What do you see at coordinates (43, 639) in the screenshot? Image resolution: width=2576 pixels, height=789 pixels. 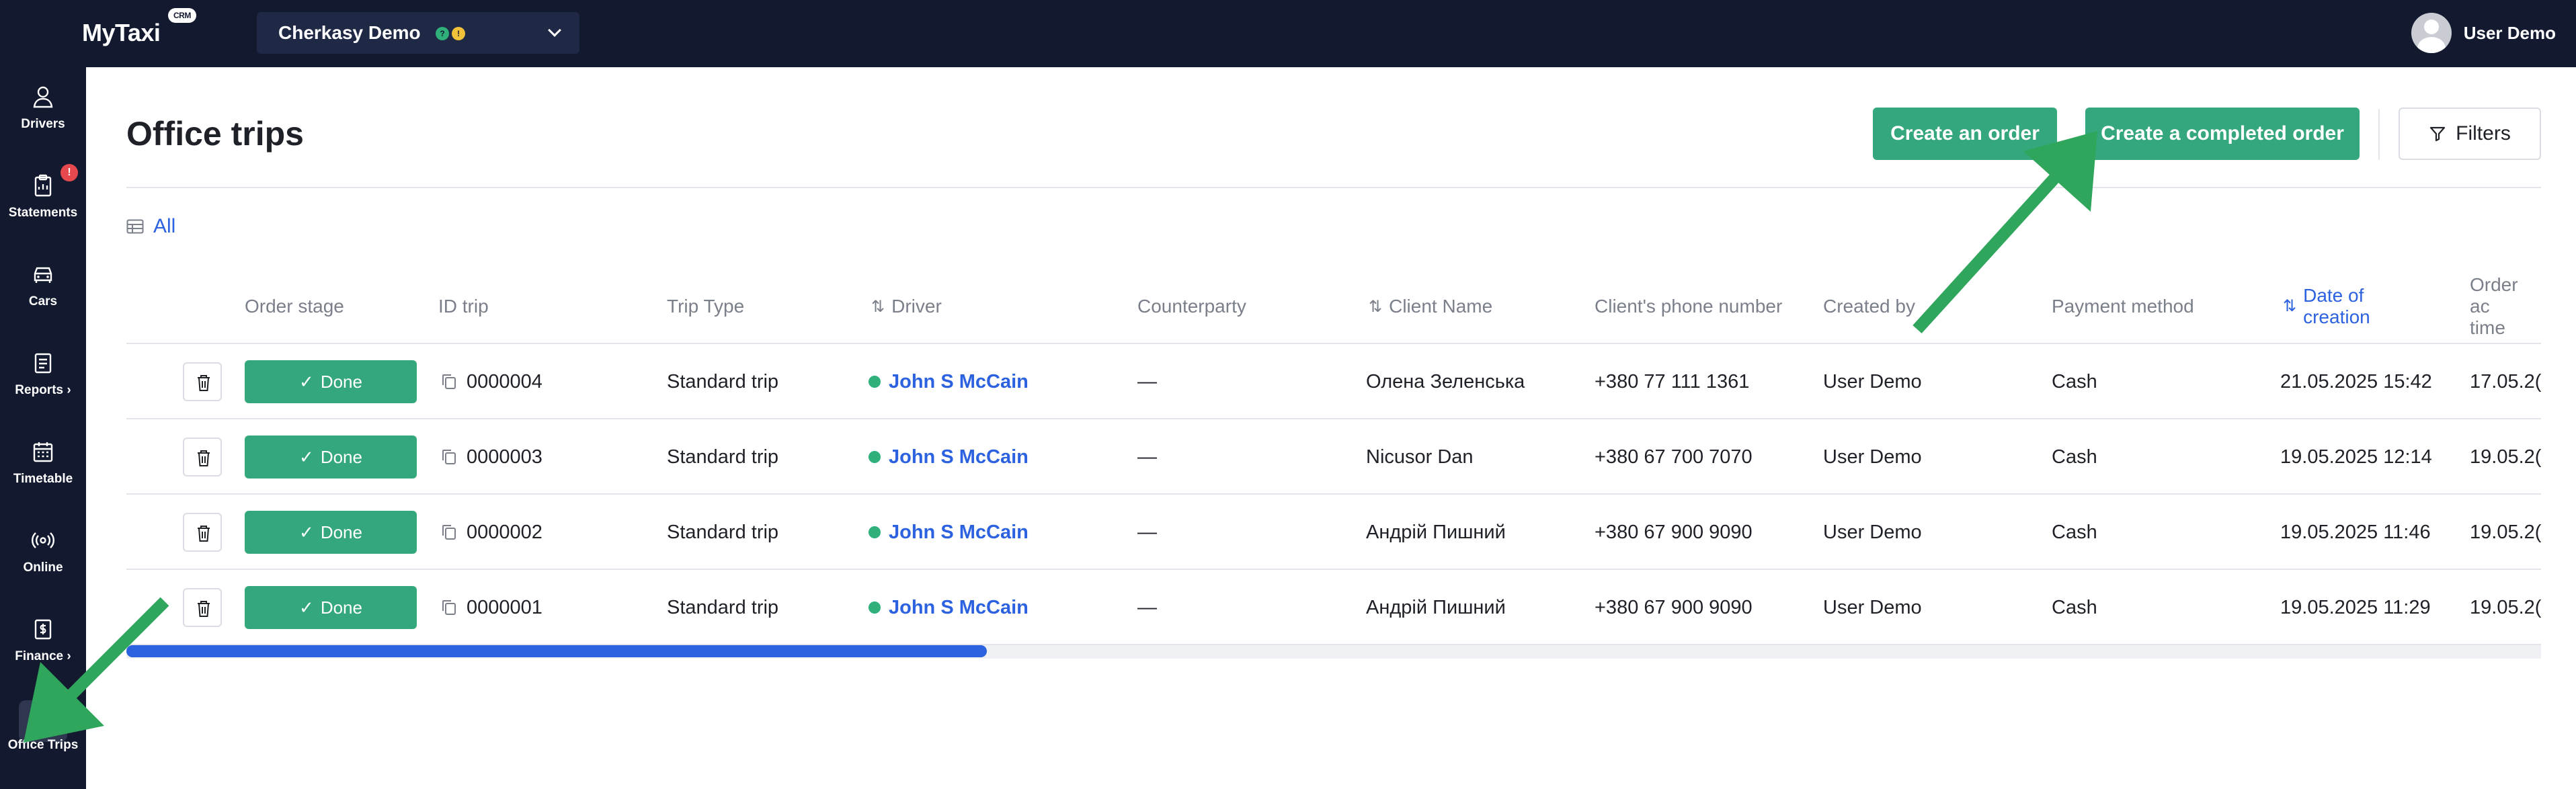 I see `sidebar-item-finance: Finance ›` at bounding box center [43, 639].